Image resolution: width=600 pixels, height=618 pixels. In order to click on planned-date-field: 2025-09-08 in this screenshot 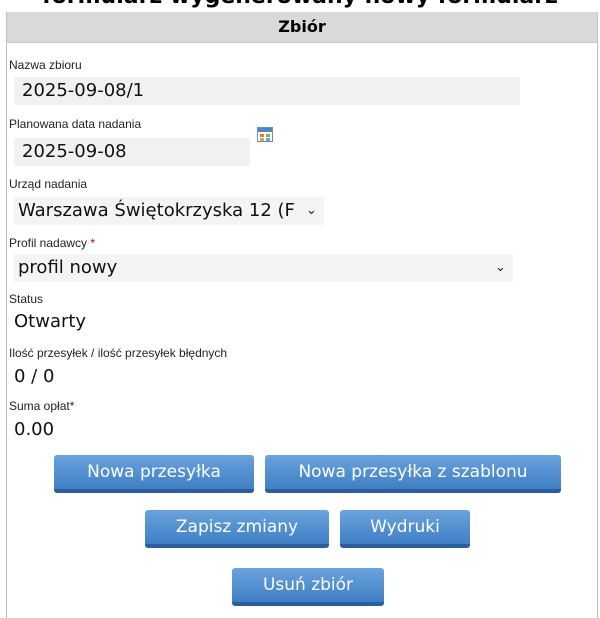, I will do `click(132, 152)`.